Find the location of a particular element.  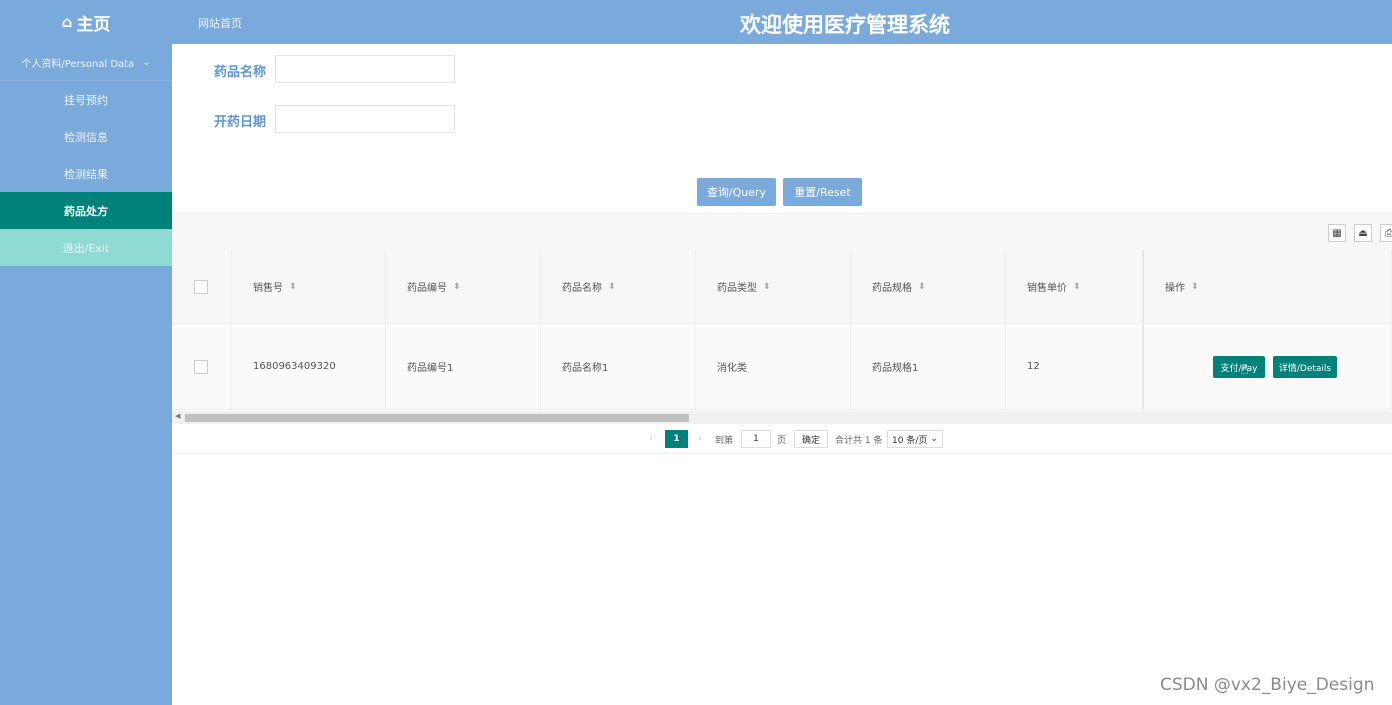

prev-page-icon: ‹ is located at coordinates (651, 439).